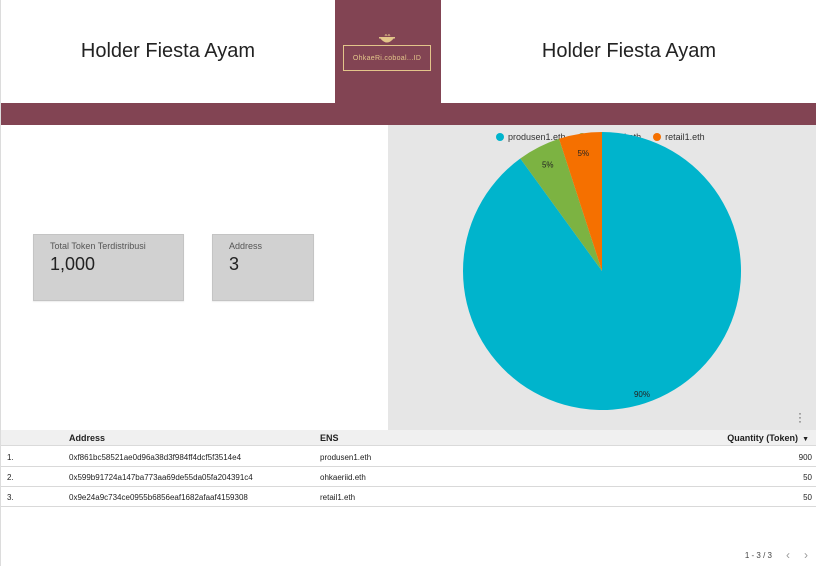 Image resolution: width=816 pixels, height=566 pixels. Describe the element at coordinates (629, 51) in the screenshot. I see `page-title-right: Holder Fiesta Ayam` at that location.